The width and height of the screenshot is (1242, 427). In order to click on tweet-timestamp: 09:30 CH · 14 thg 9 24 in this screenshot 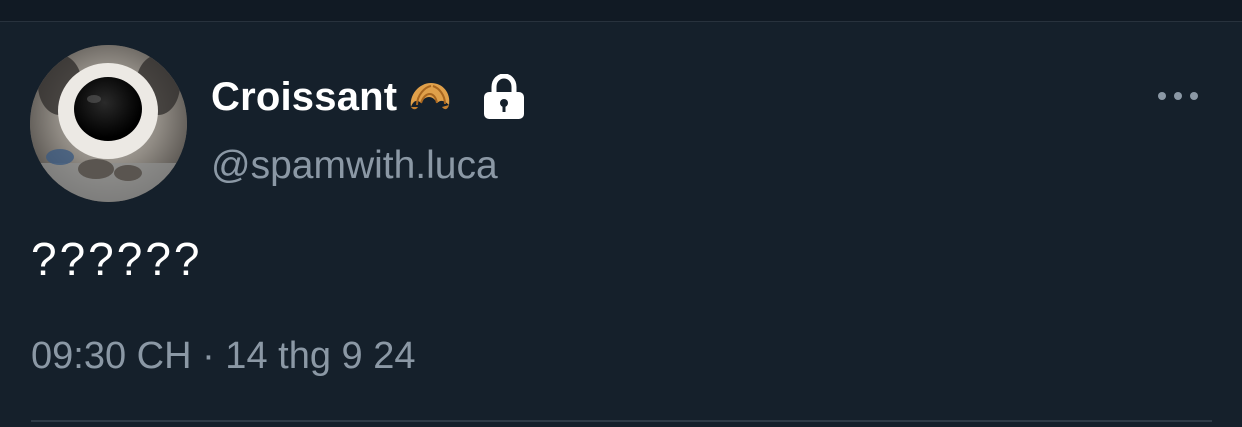, I will do `click(223, 356)`.